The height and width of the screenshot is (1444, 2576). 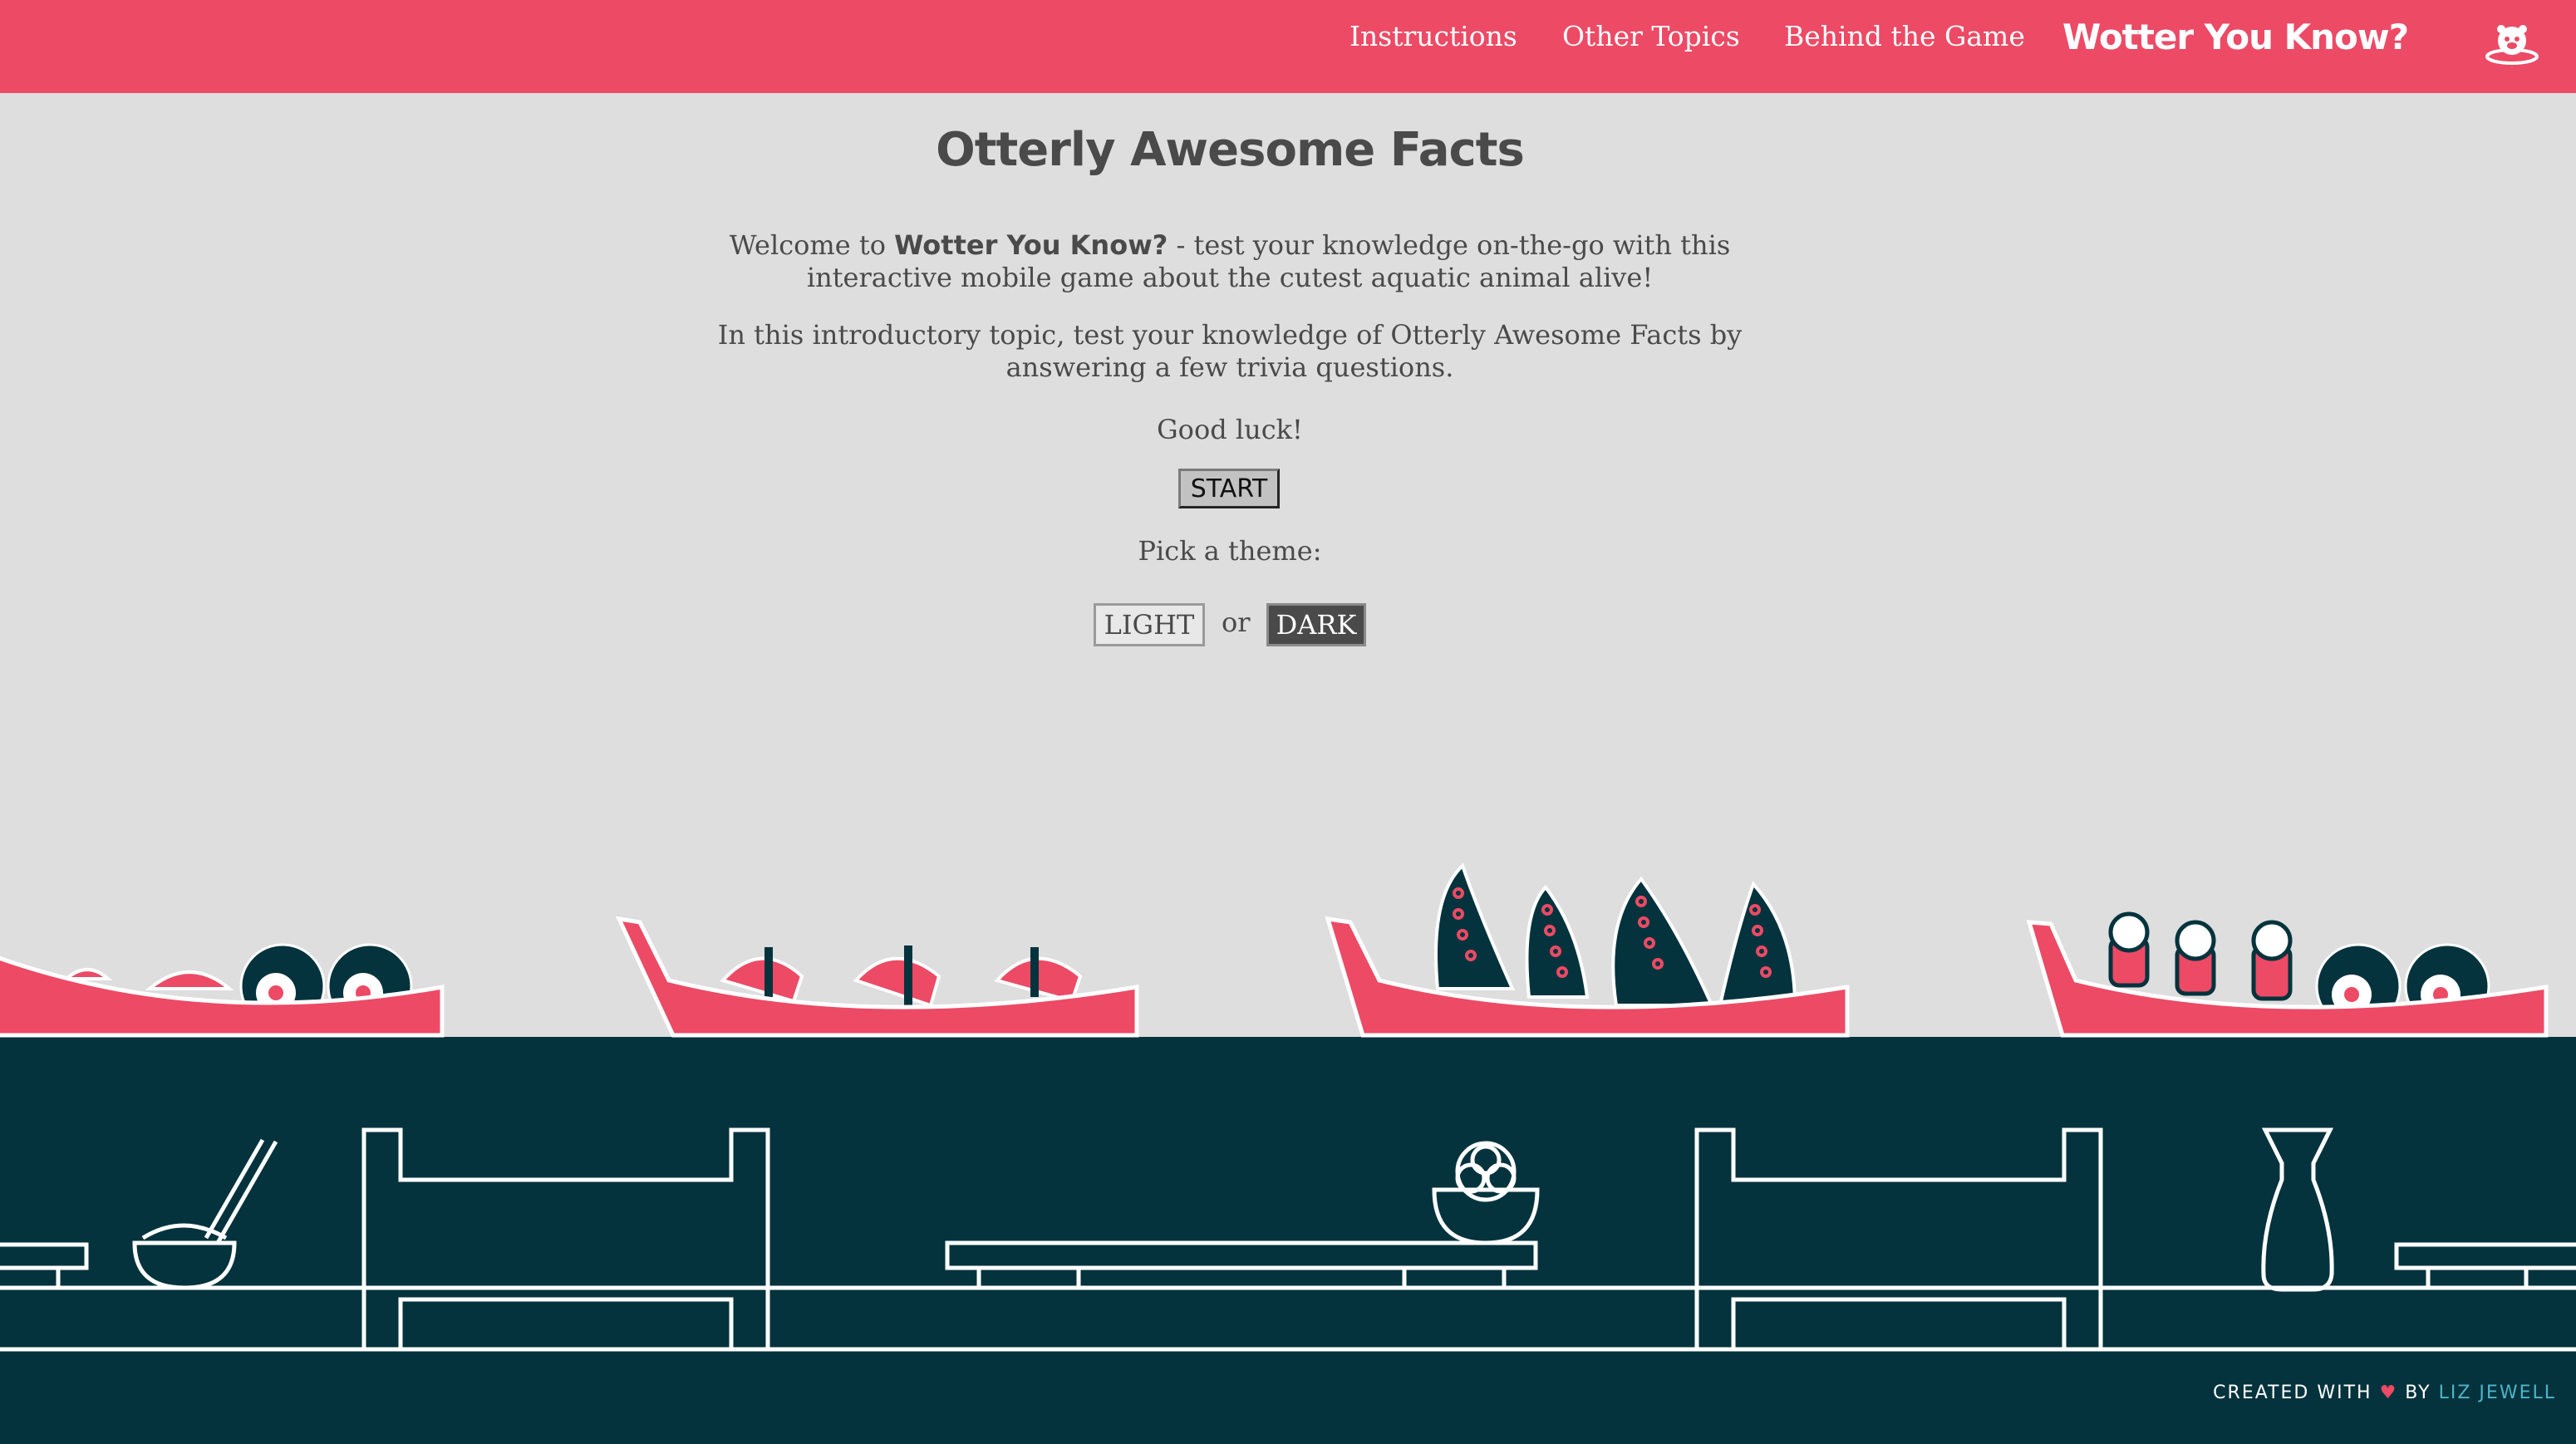 I want to click on or-separator: or, so click(x=1236, y=622).